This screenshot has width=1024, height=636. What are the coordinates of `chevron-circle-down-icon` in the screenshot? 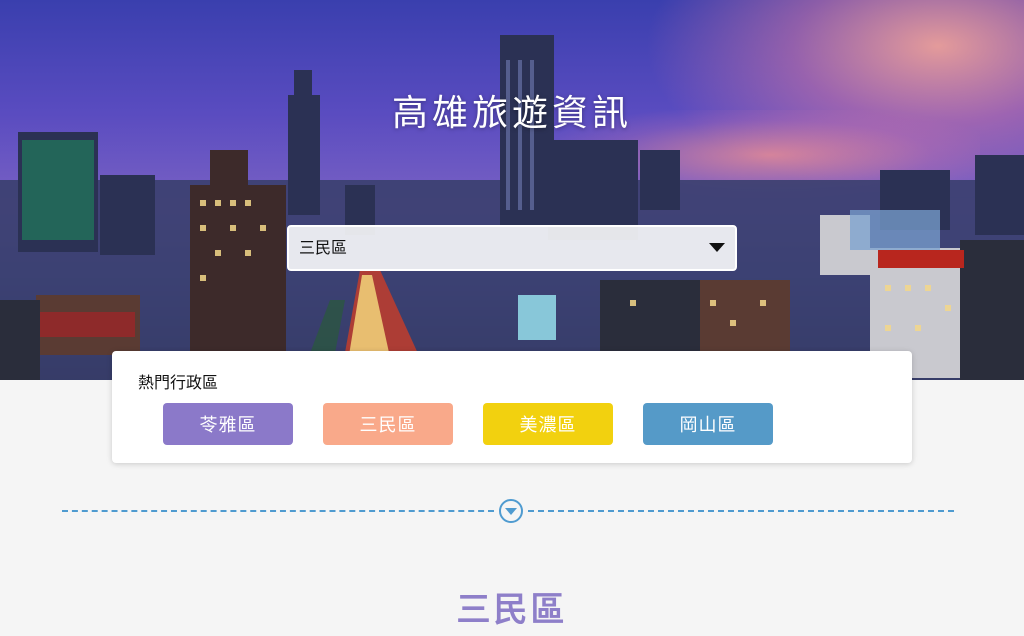 It's located at (511, 511).